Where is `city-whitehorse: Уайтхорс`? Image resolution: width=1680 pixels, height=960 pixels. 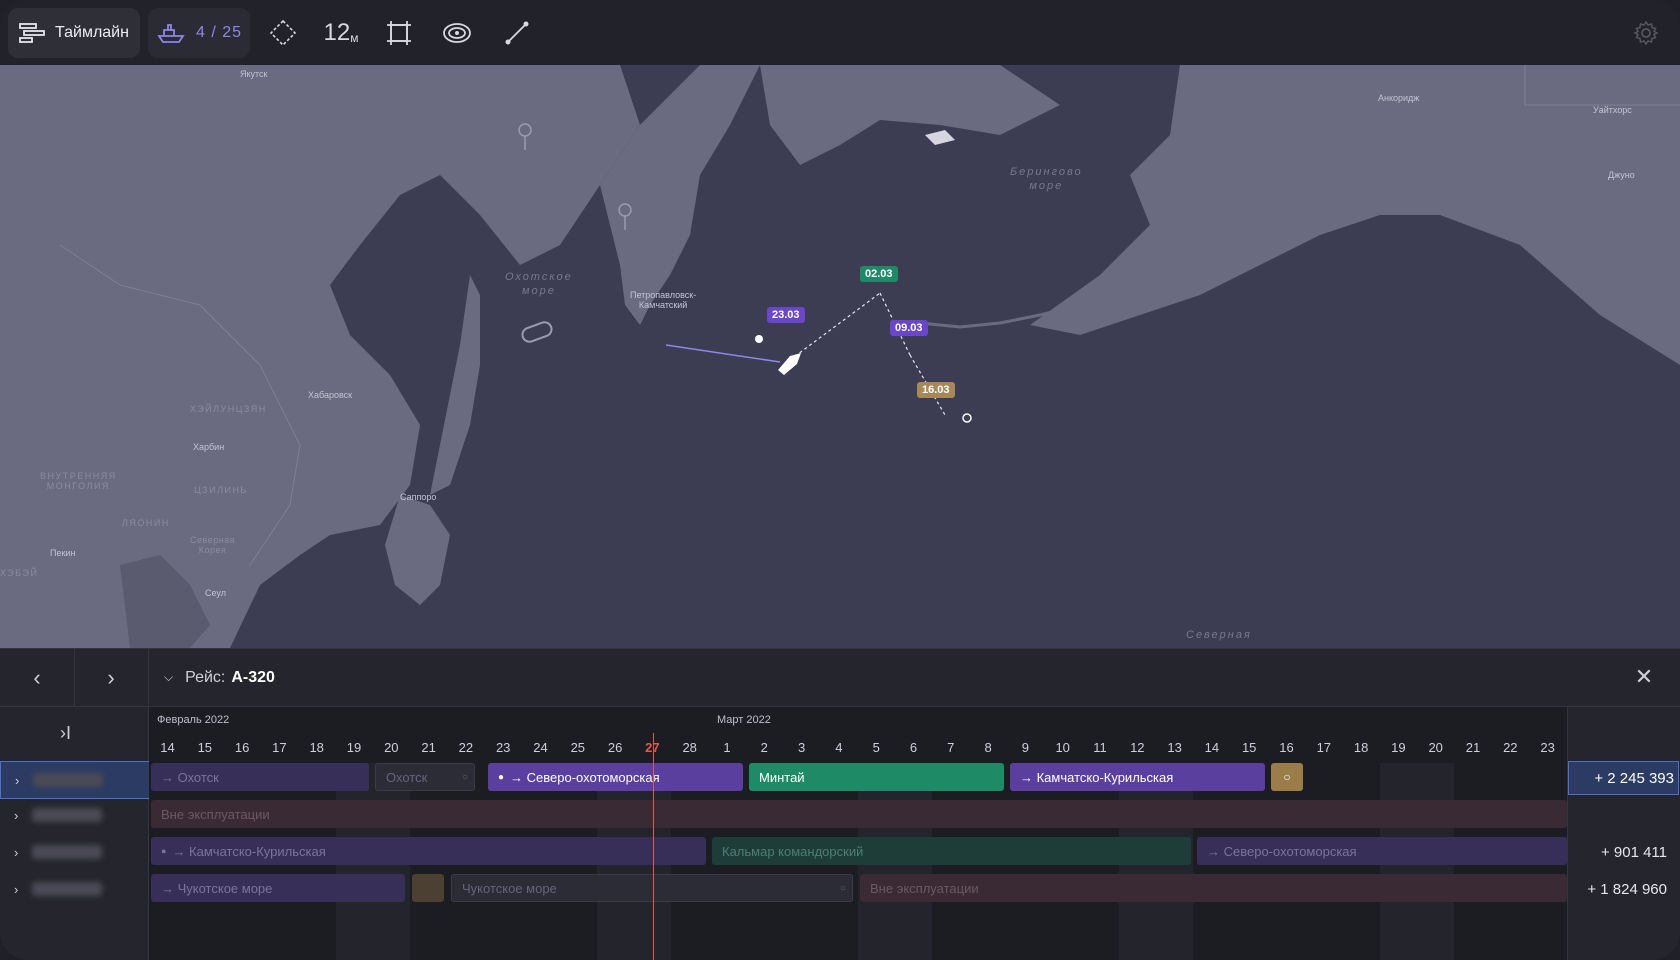 city-whitehorse: Уайтхорс is located at coordinates (1612, 110).